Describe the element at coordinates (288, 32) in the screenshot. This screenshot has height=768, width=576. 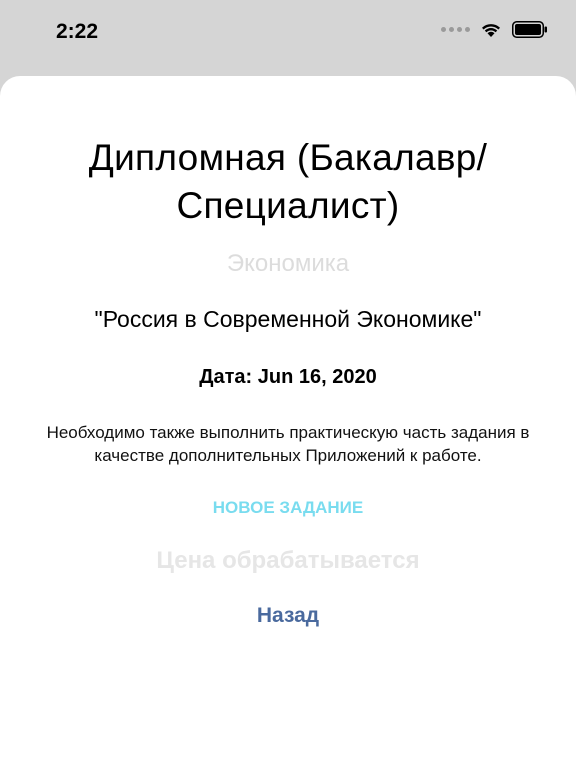
I see `status-bar: 2:22` at that location.